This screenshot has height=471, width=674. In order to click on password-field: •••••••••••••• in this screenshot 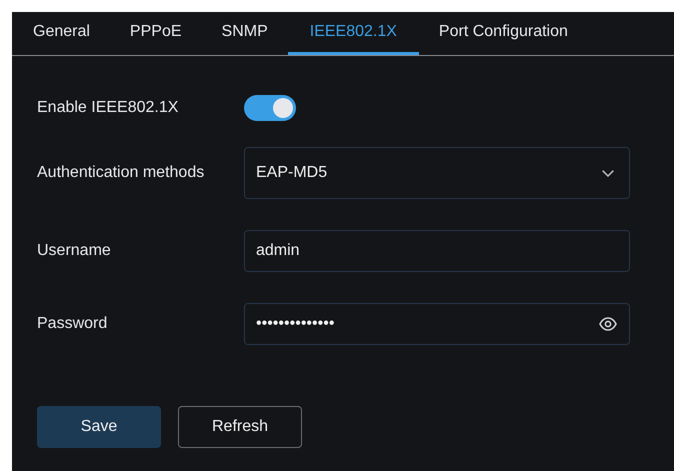, I will do `click(437, 324)`.